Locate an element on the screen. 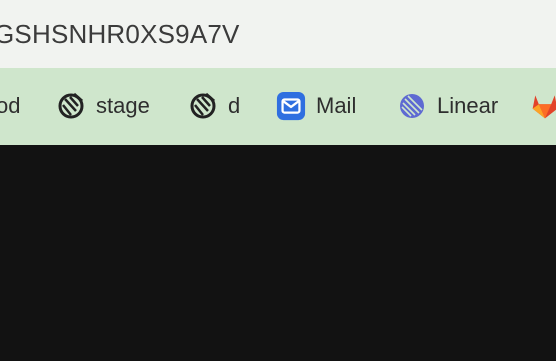 This screenshot has height=361, width=556. bookmark-stage: stage is located at coordinates (103, 106).